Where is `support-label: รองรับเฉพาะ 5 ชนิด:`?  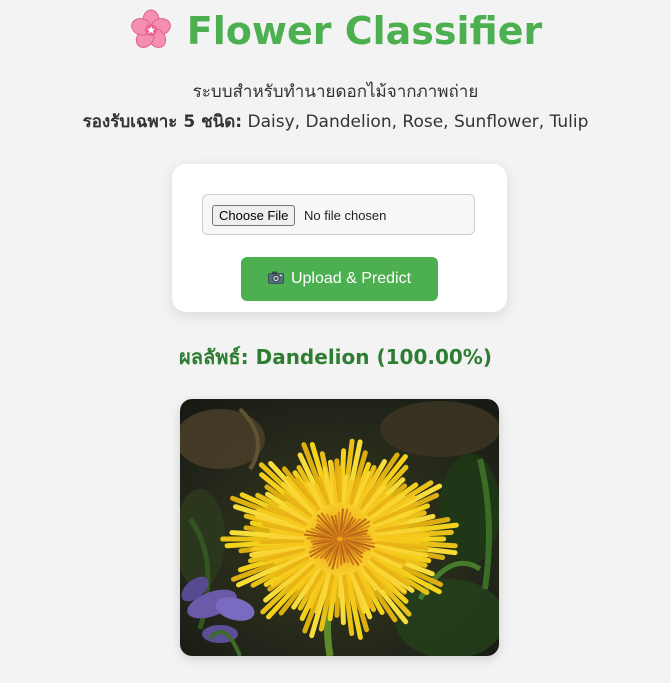
support-label: รองรับเฉพาะ 5 ชนิด: is located at coordinates (162, 122).